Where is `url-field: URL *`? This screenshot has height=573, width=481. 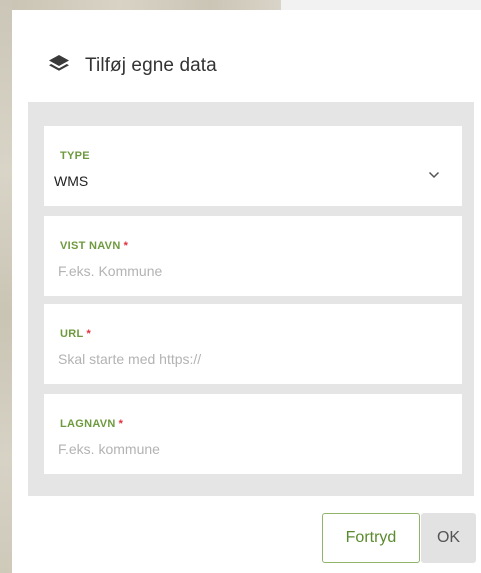 url-field: URL * is located at coordinates (253, 344).